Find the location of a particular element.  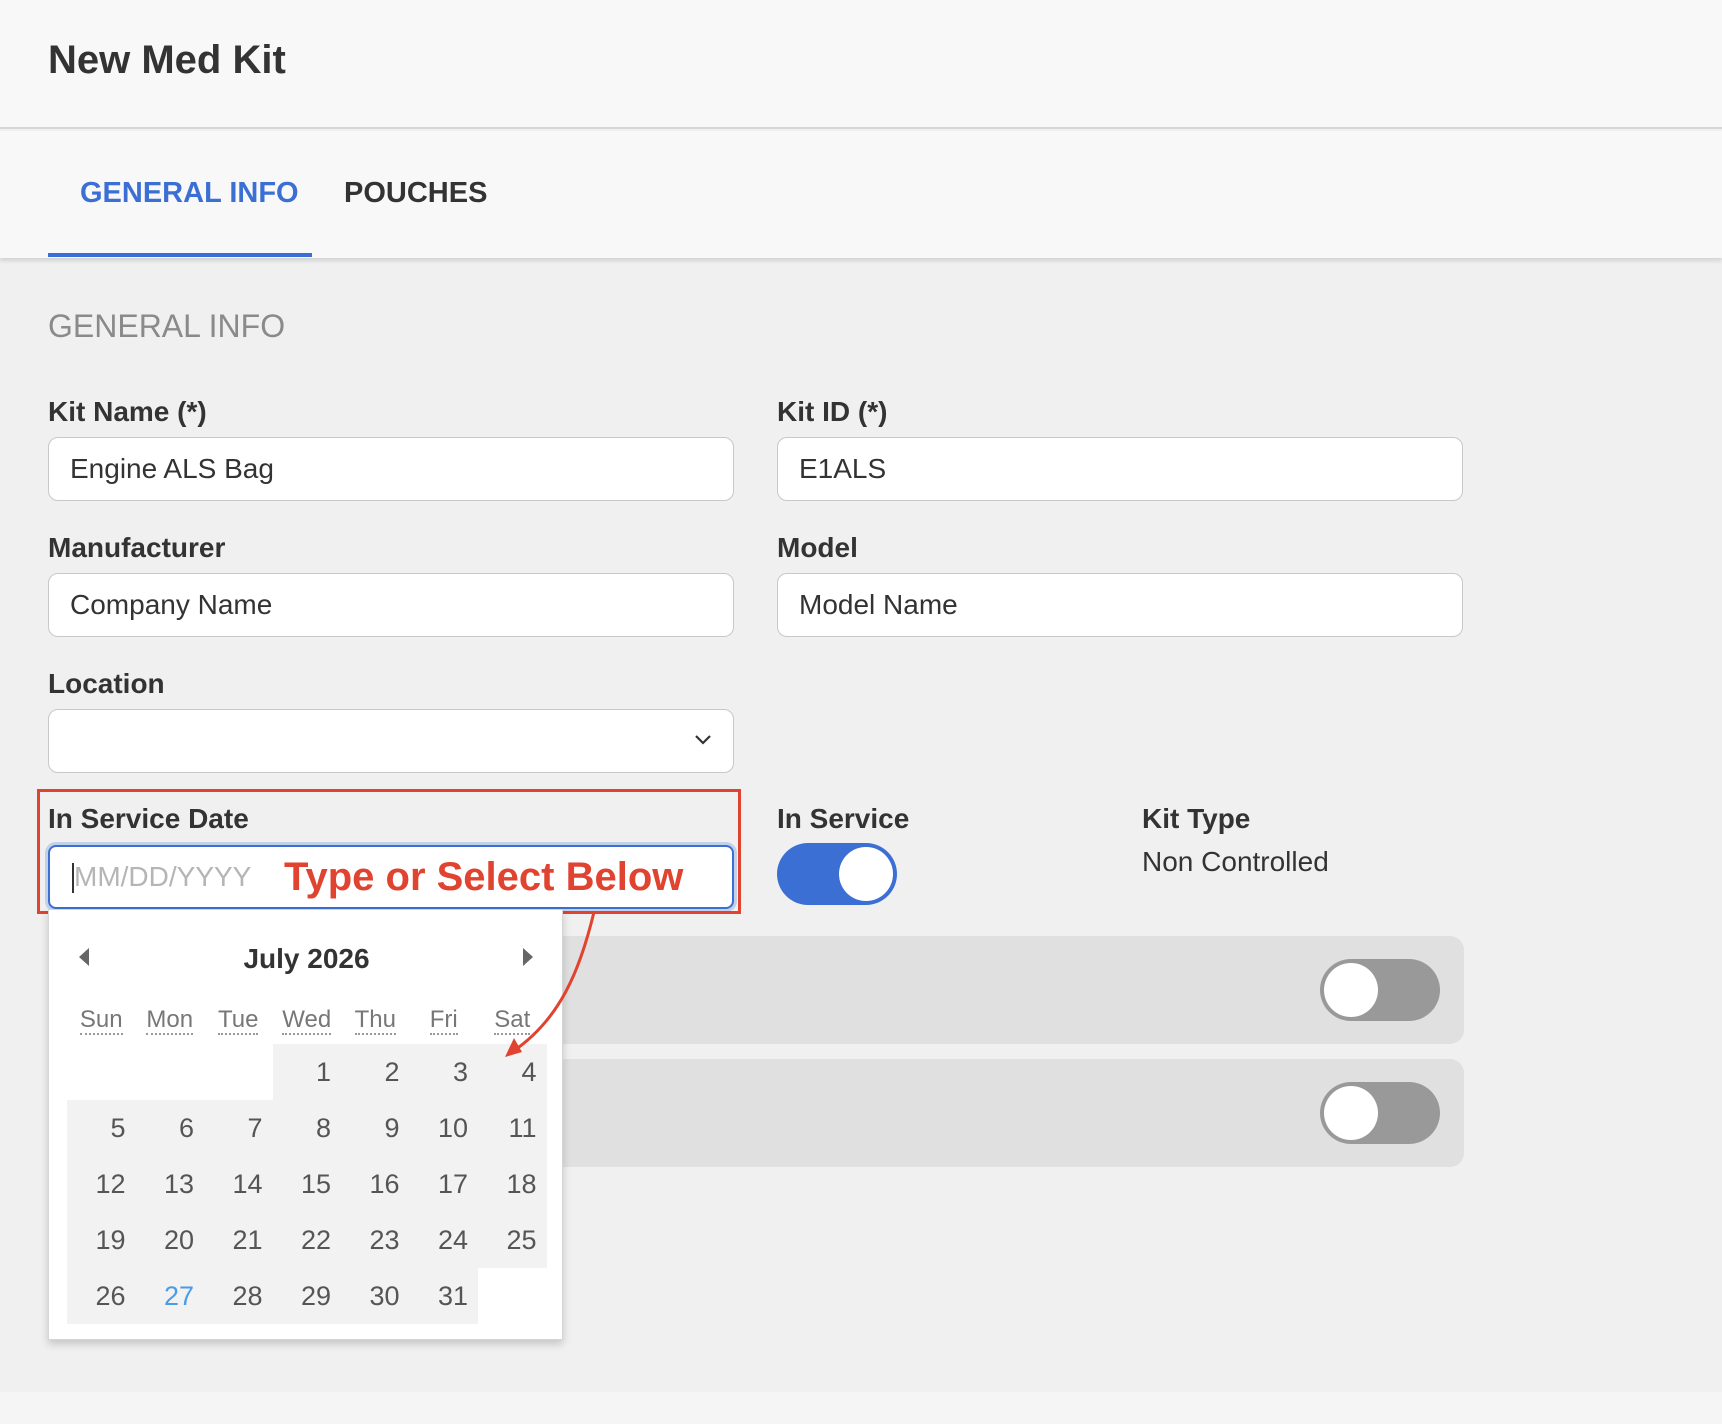

weekday-fri: Fri is located at coordinates (444, 1020).